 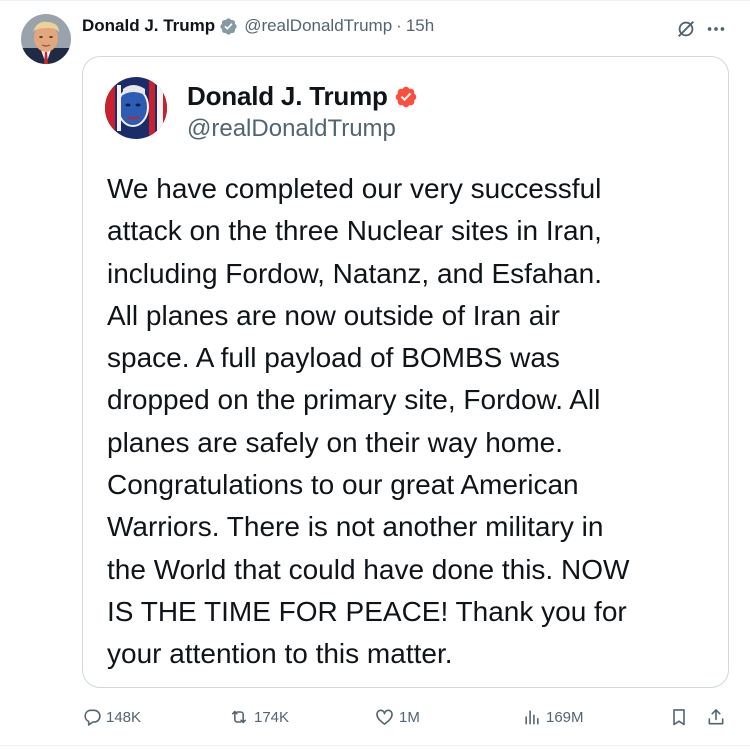 I want to click on bookmark-button, so click(x=679, y=717).